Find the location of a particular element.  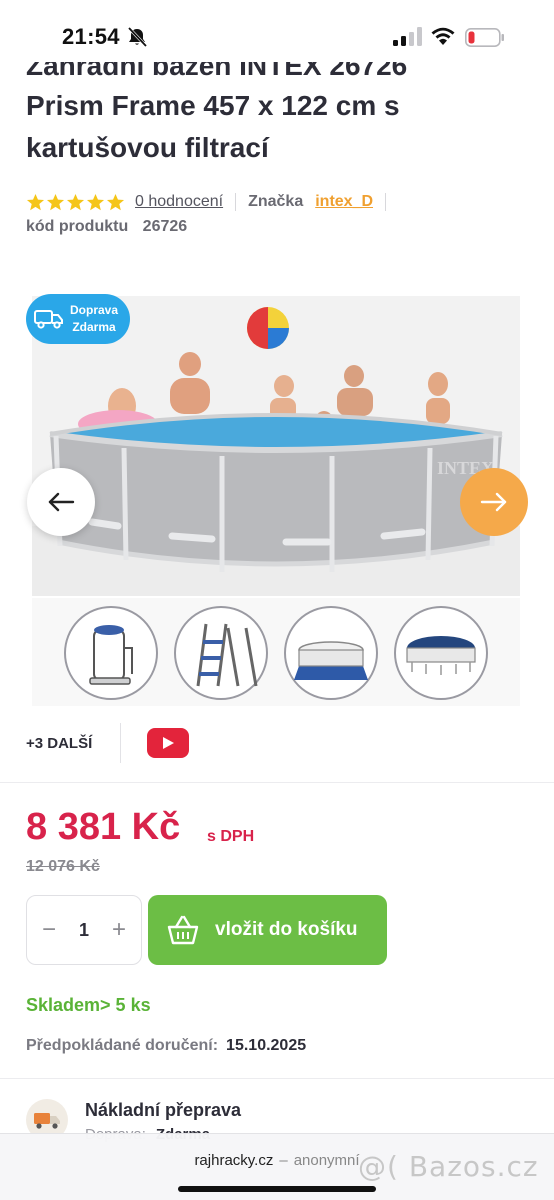

status-time: 21:54 is located at coordinates (91, 36).